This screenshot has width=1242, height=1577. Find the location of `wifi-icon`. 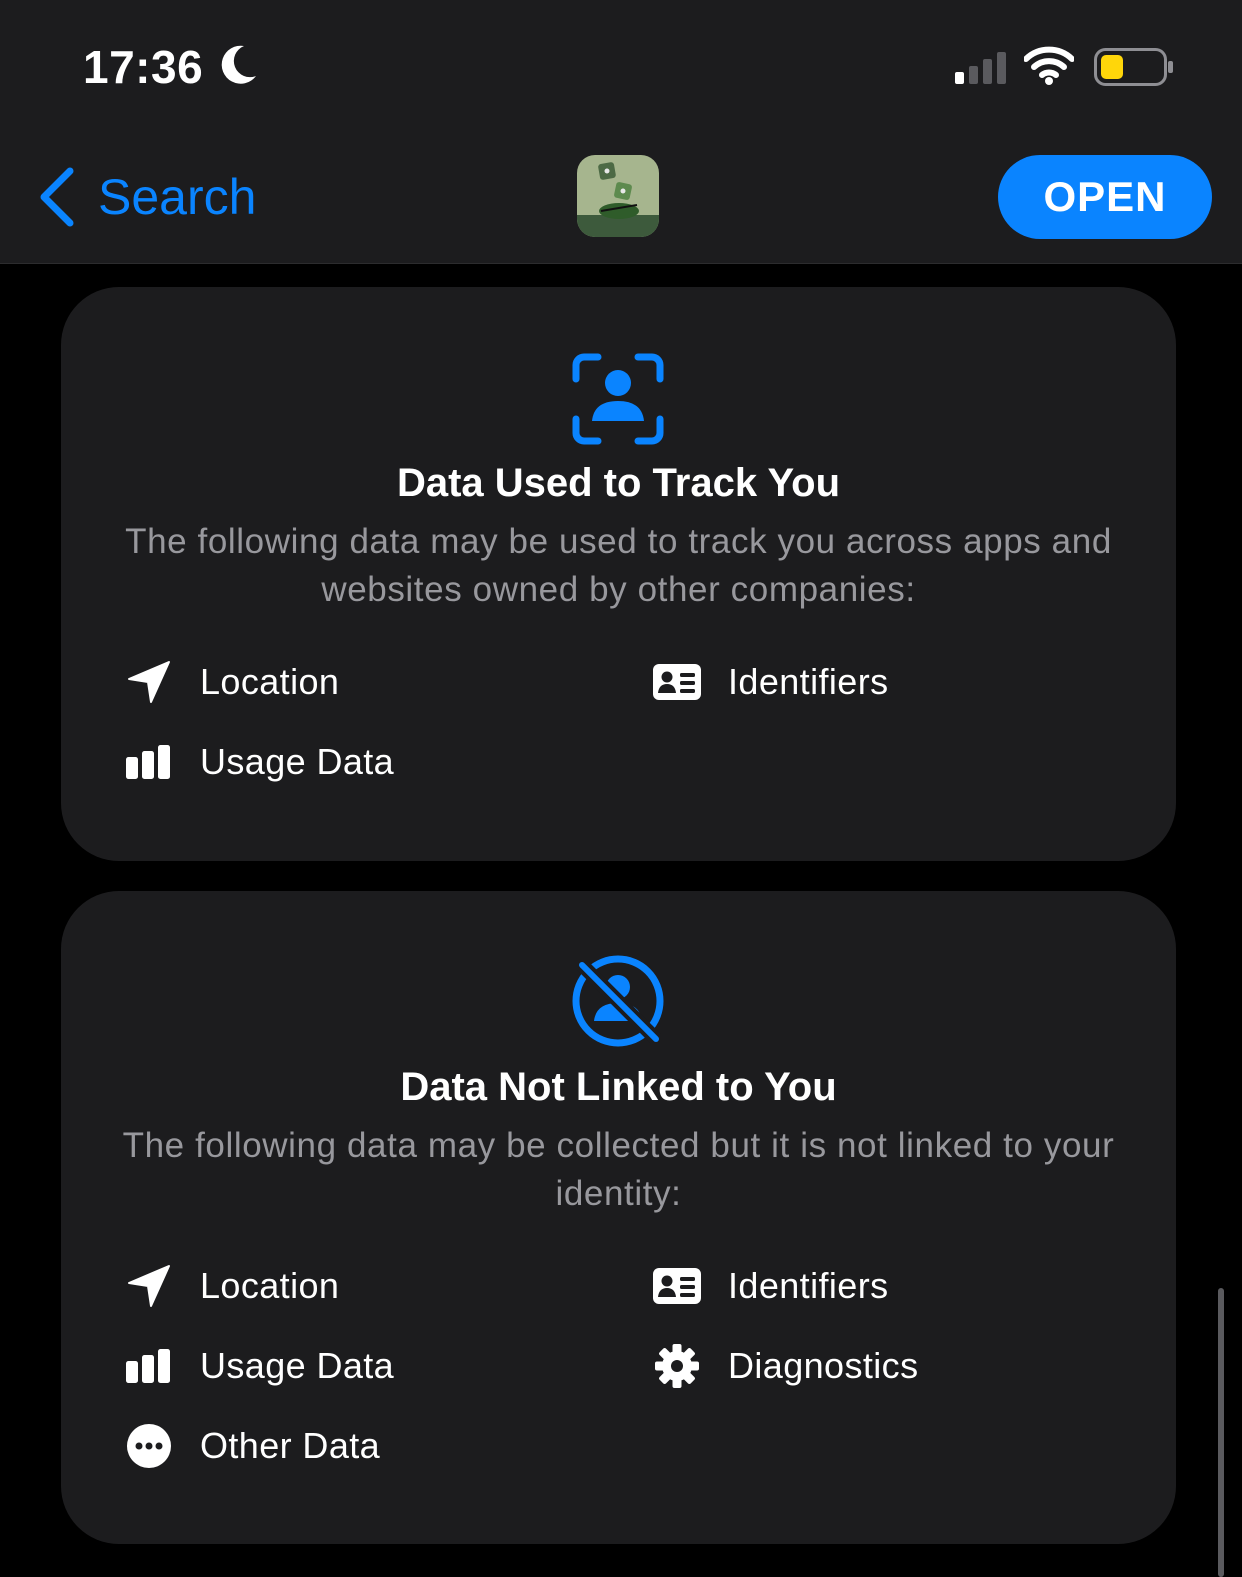

wifi-icon is located at coordinates (1049, 65).